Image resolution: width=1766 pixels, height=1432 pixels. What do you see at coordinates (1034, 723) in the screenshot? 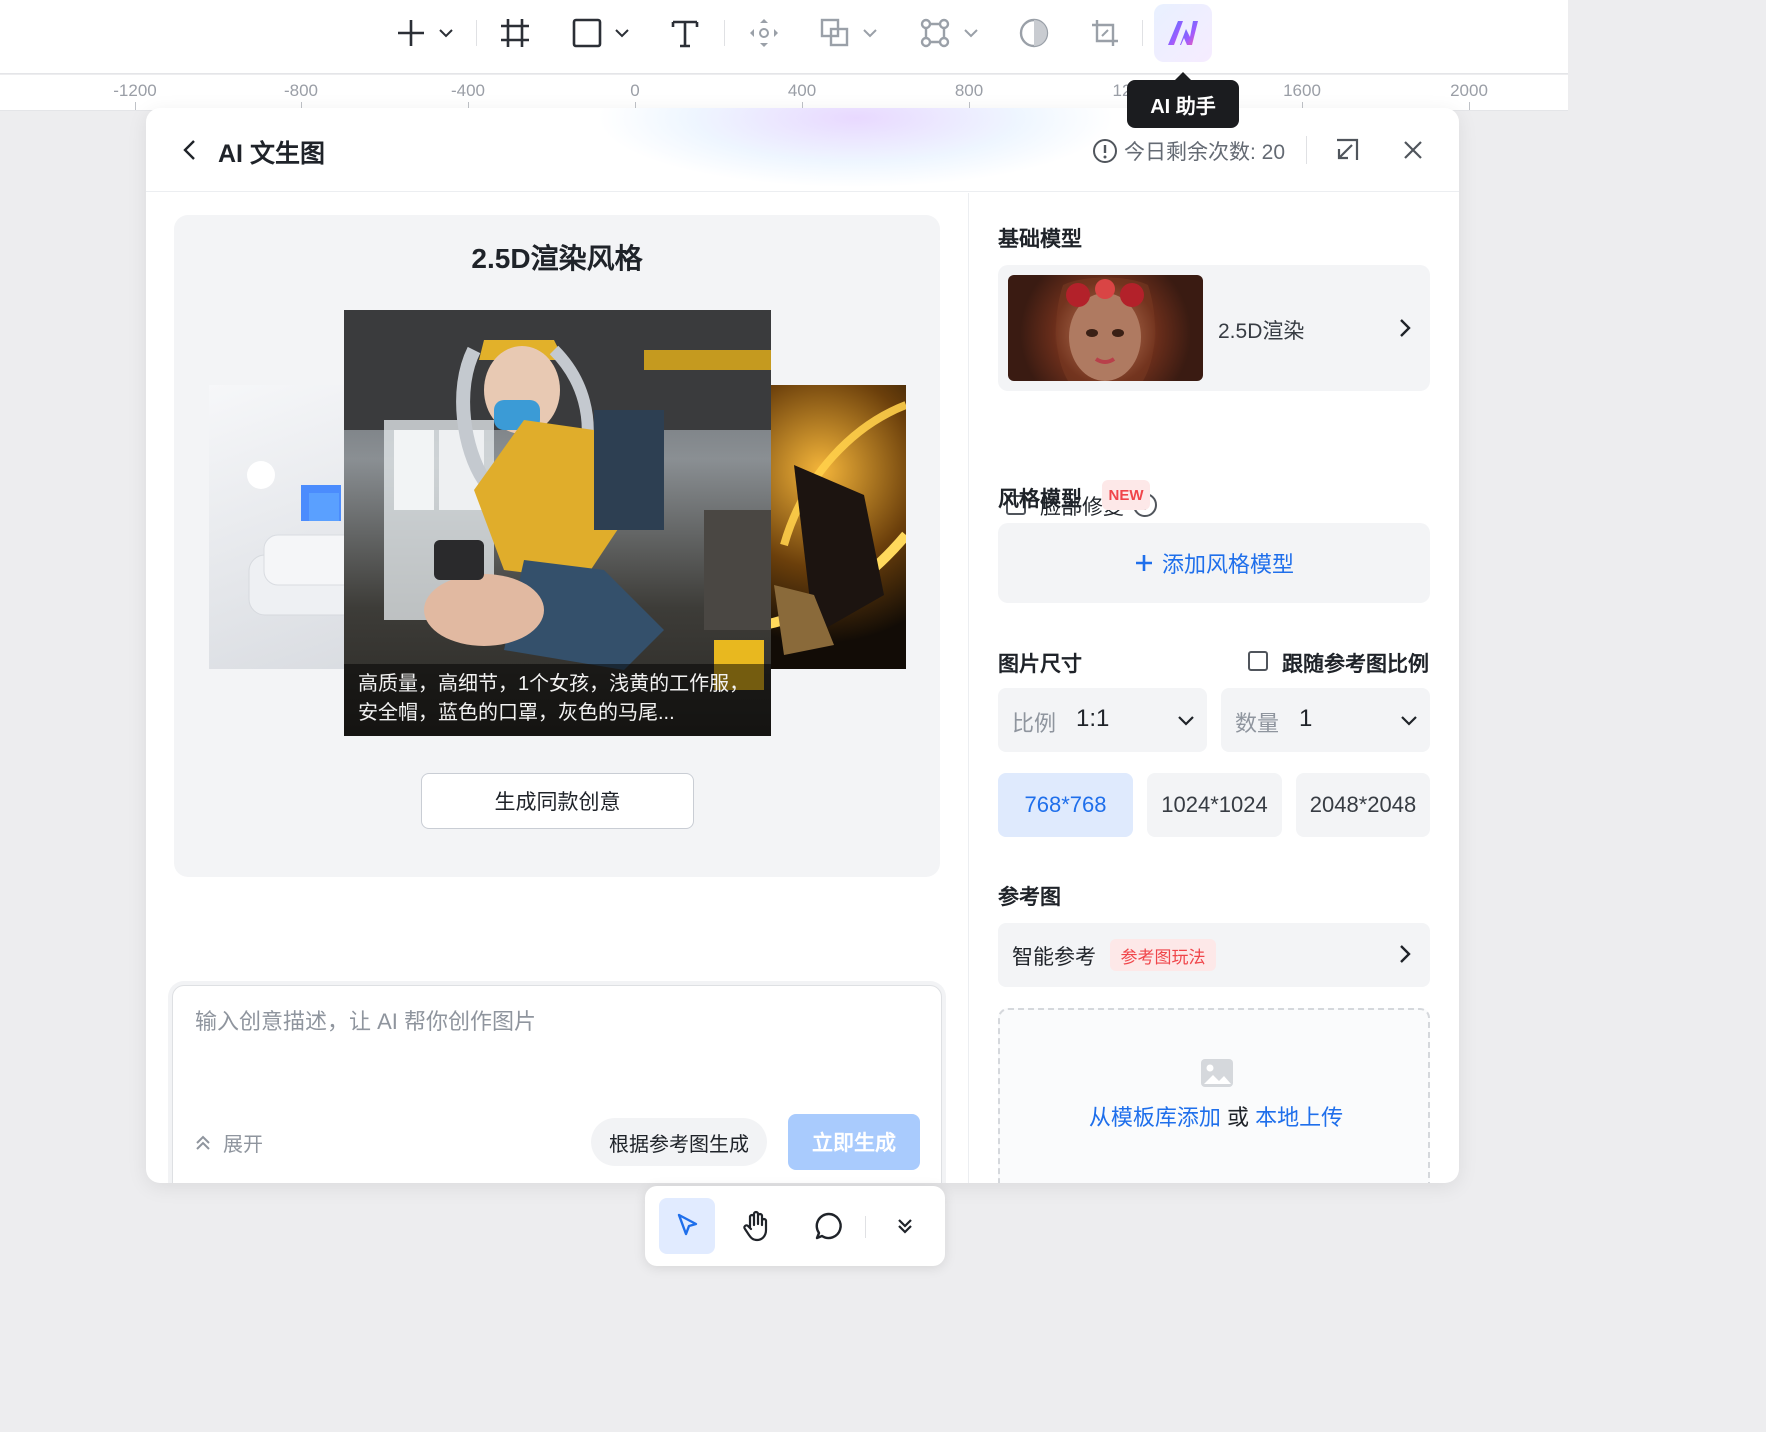
I see `ratio-label: 比例` at bounding box center [1034, 723].